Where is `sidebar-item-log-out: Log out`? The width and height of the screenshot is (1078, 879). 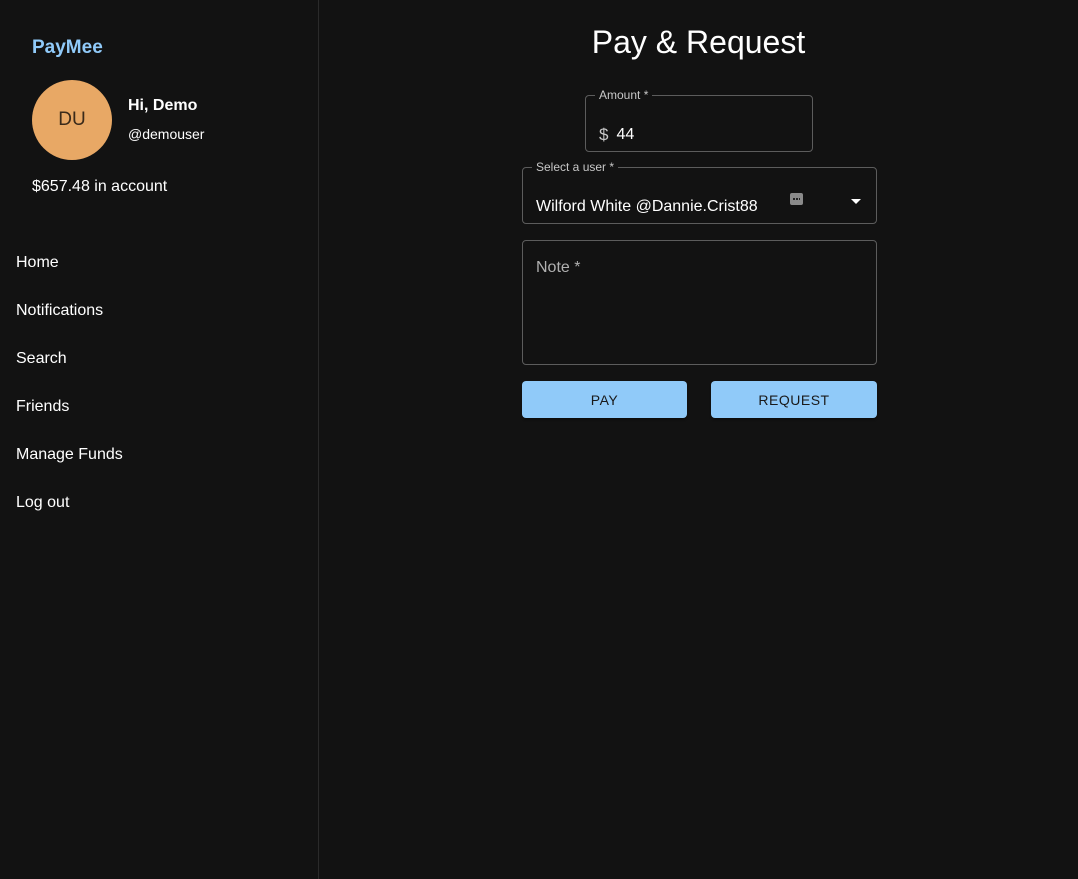
sidebar-item-log-out: Log out is located at coordinates (159, 503).